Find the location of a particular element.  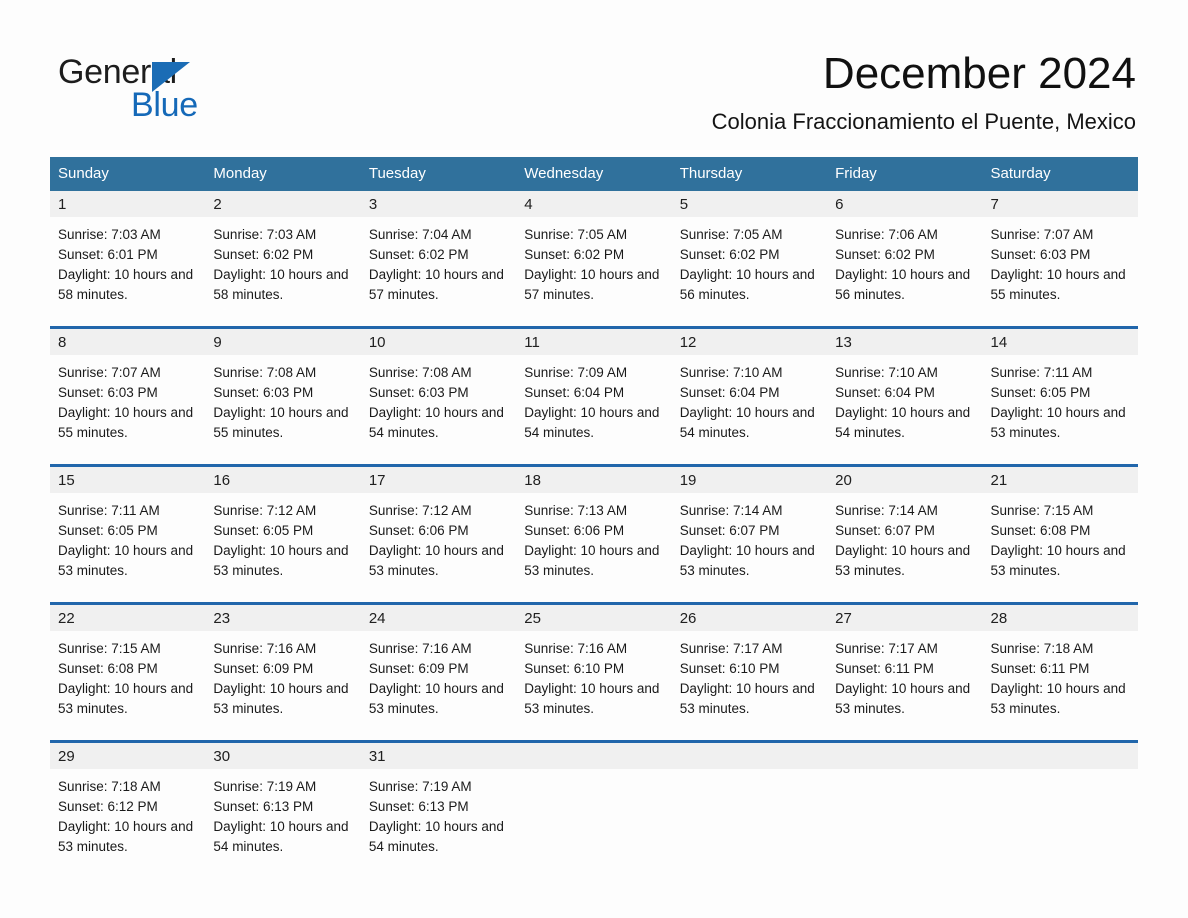

day-number: 14 is located at coordinates (1060, 342).